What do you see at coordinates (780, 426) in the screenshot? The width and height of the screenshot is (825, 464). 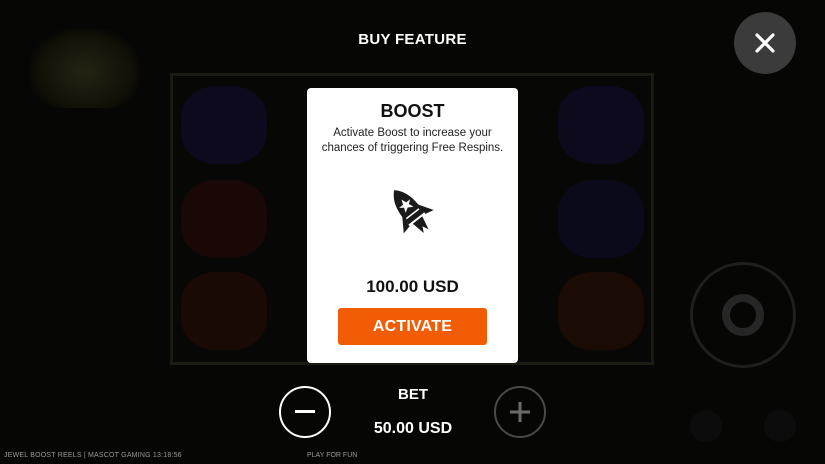 I see `settings-icon` at bounding box center [780, 426].